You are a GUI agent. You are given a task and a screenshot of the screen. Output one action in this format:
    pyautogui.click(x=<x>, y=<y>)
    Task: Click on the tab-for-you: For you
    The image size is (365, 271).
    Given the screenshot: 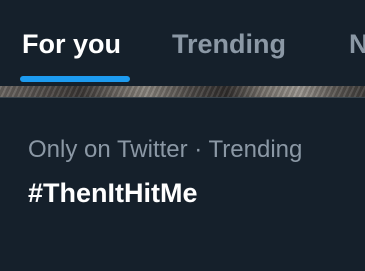 What is the action you would take?
    pyautogui.click(x=71, y=44)
    